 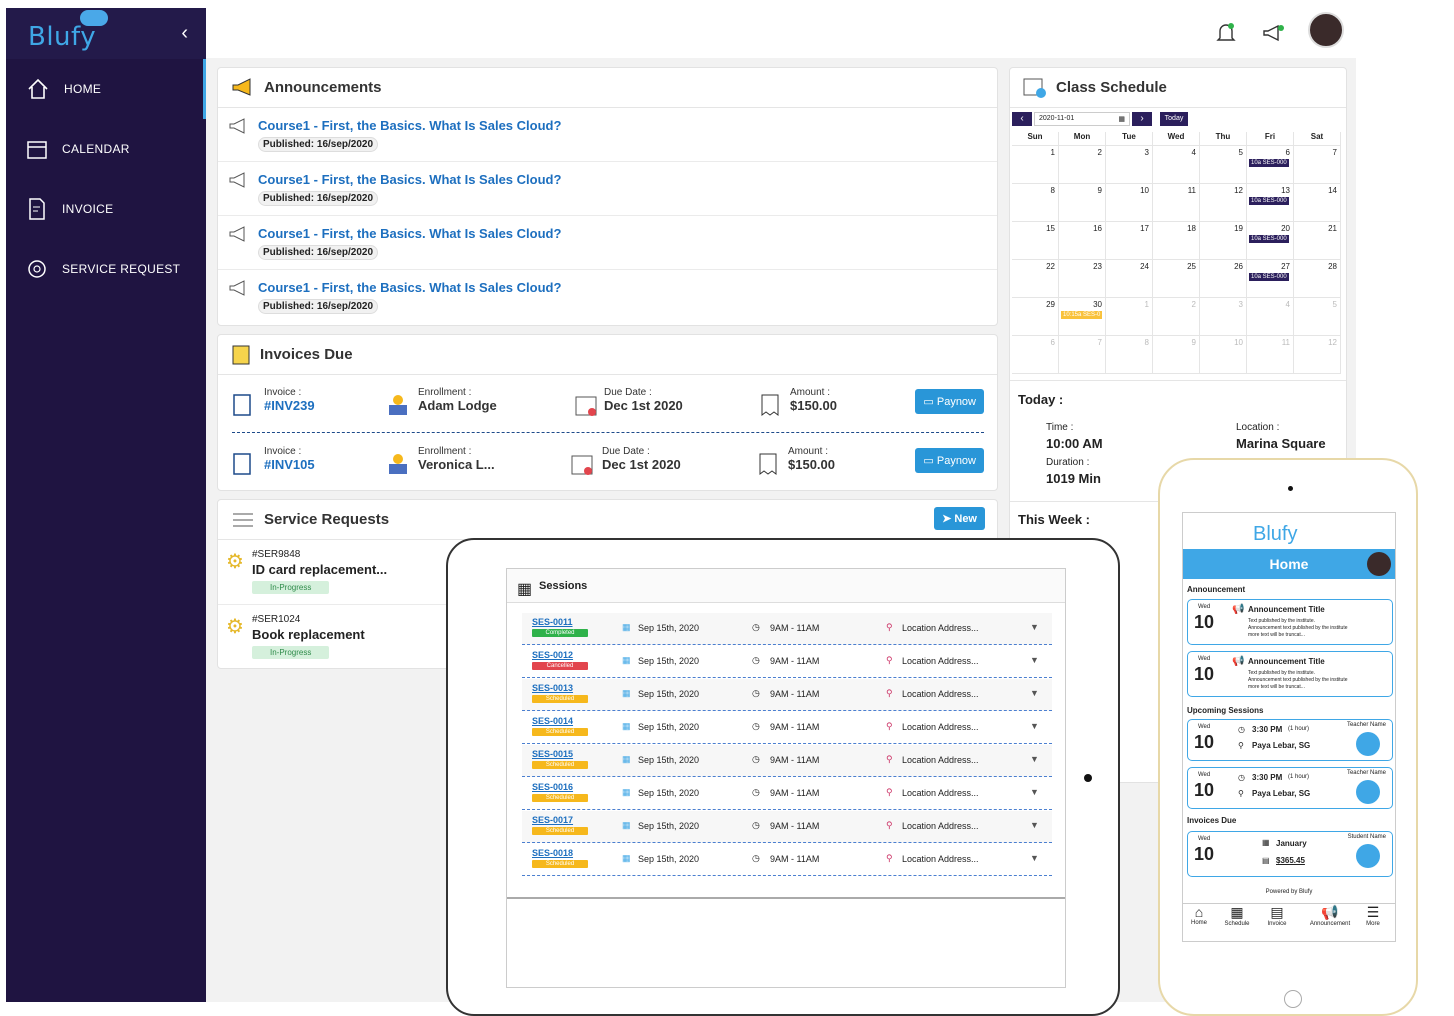 What do you see at coordinates (106, 149) in the screenshot?
I see `sidebar-item-calendar: CALENDAR` at bounding box center [106, 149].